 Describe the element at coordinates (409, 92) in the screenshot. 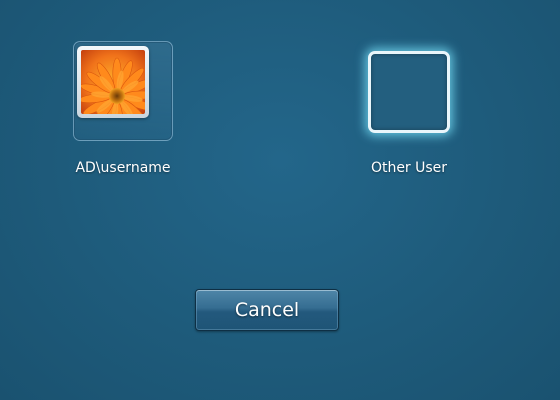

I see `blank-user-picture-icon` at that location.